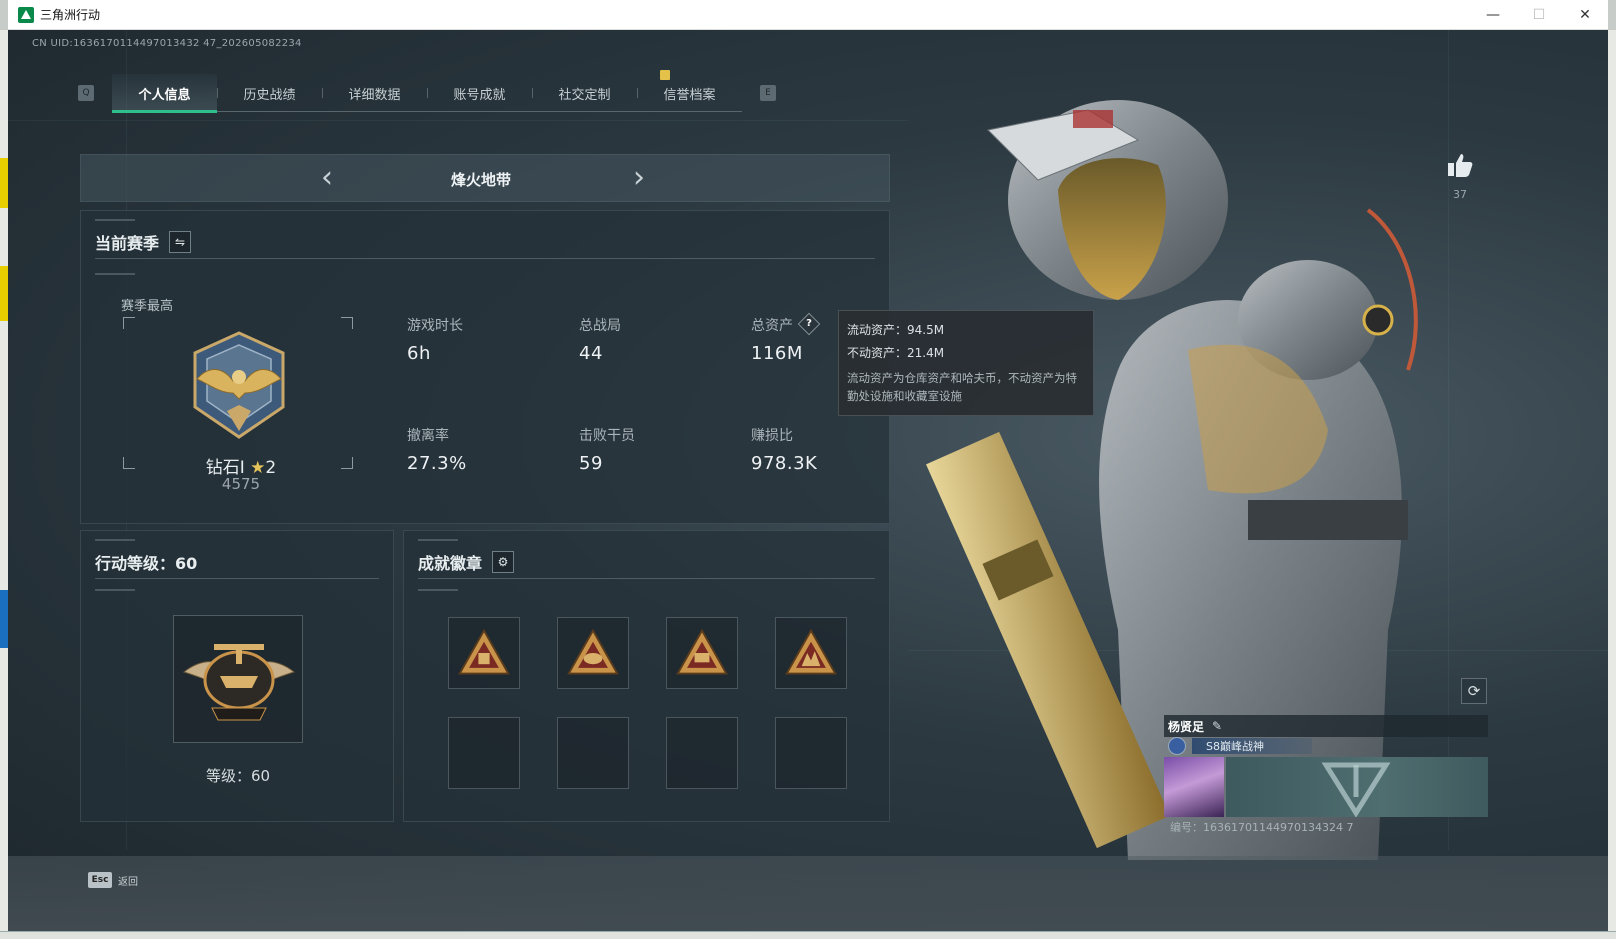  I want to click on title-badge-icon, so click(1177, 746).